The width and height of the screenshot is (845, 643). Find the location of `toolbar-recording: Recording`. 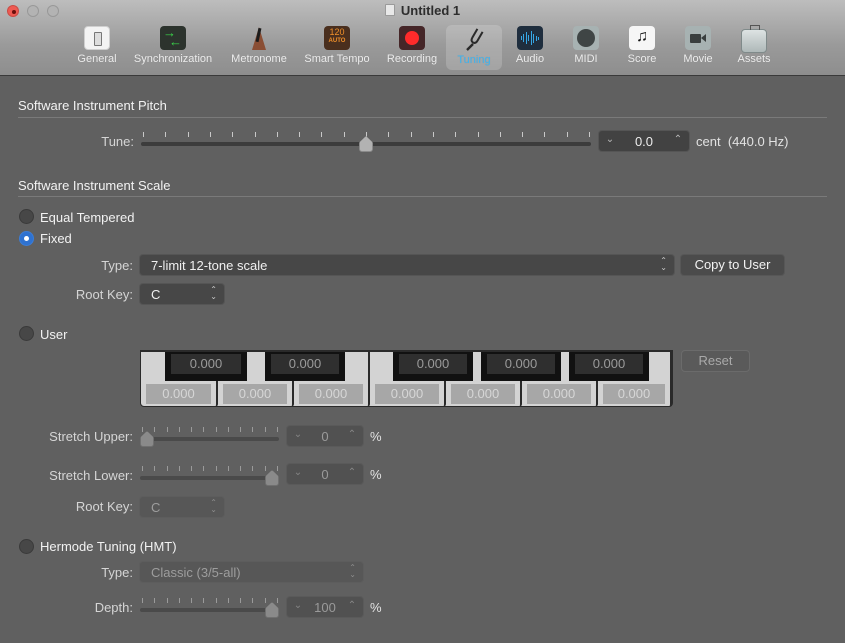

toolbar-recording: Recording is located at coordinates (412, 47).